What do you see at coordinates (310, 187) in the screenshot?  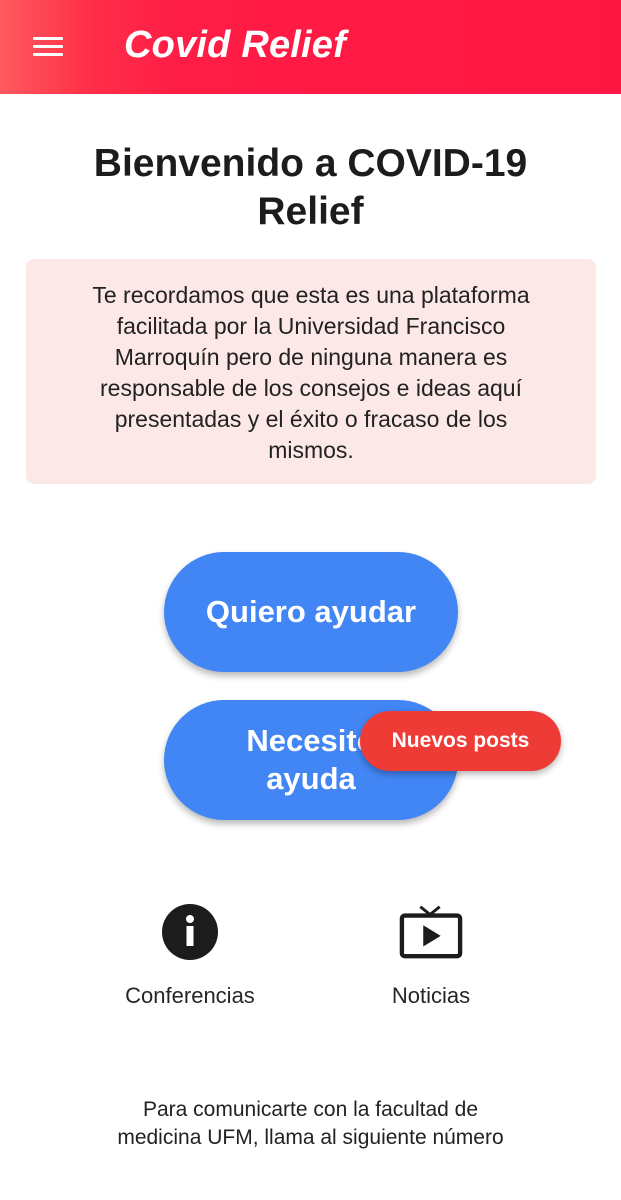 I see `page-title: Bienvenido a COVID-19 Relief` at bounding box center [310, 187].